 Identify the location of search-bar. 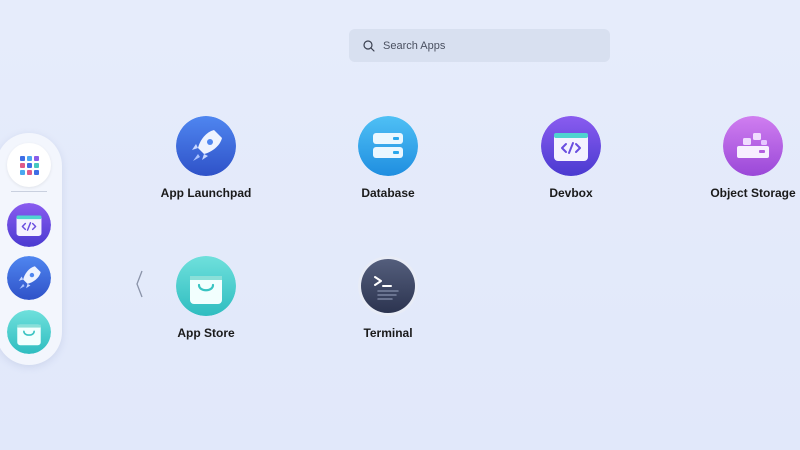
(479, 45).